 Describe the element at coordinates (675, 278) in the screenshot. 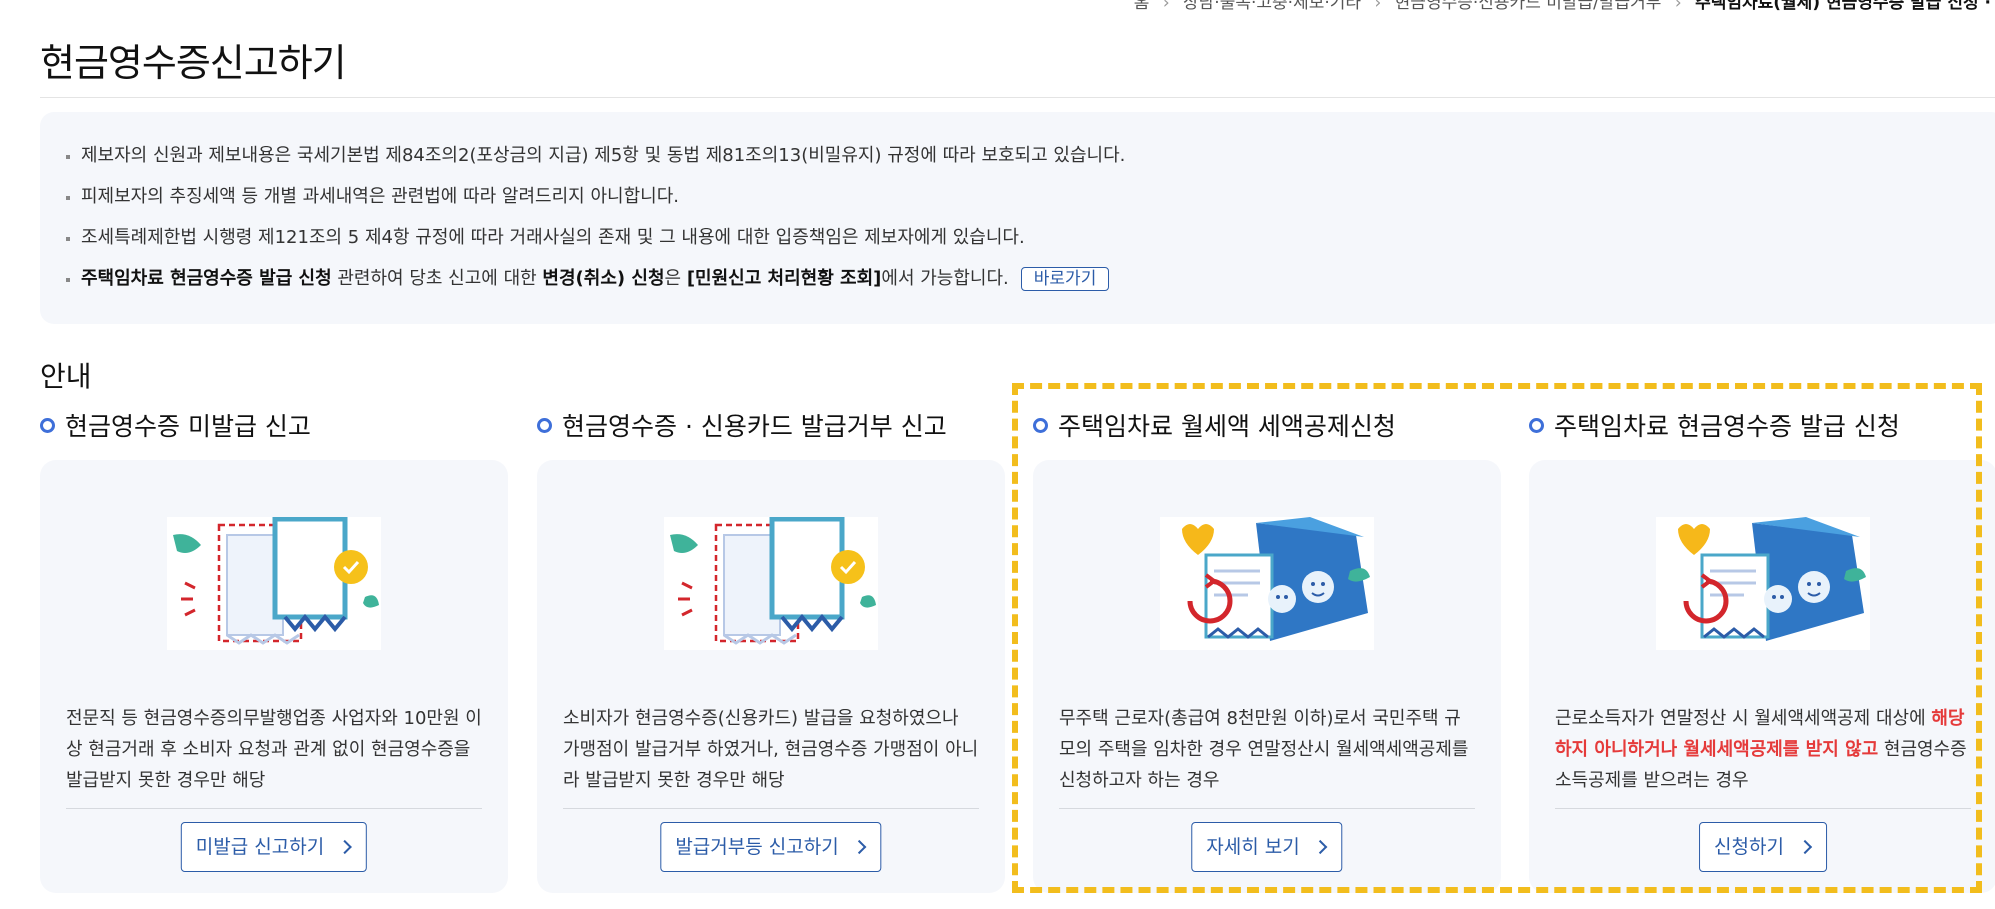

I see `notice-text: 은` at that location.